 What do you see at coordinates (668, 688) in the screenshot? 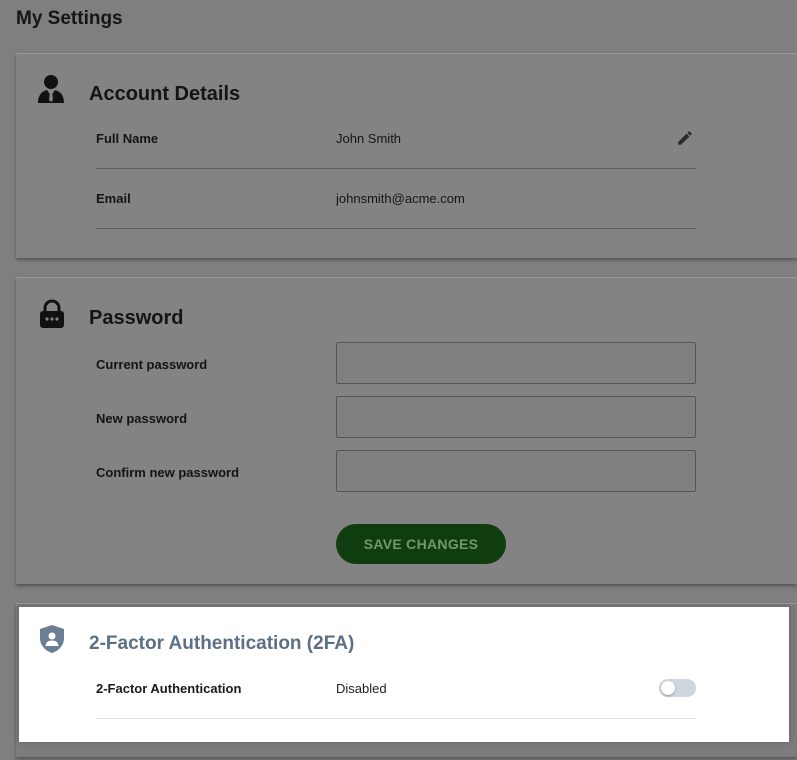
I see `toggle-knob` at bounding box center [668, 688].